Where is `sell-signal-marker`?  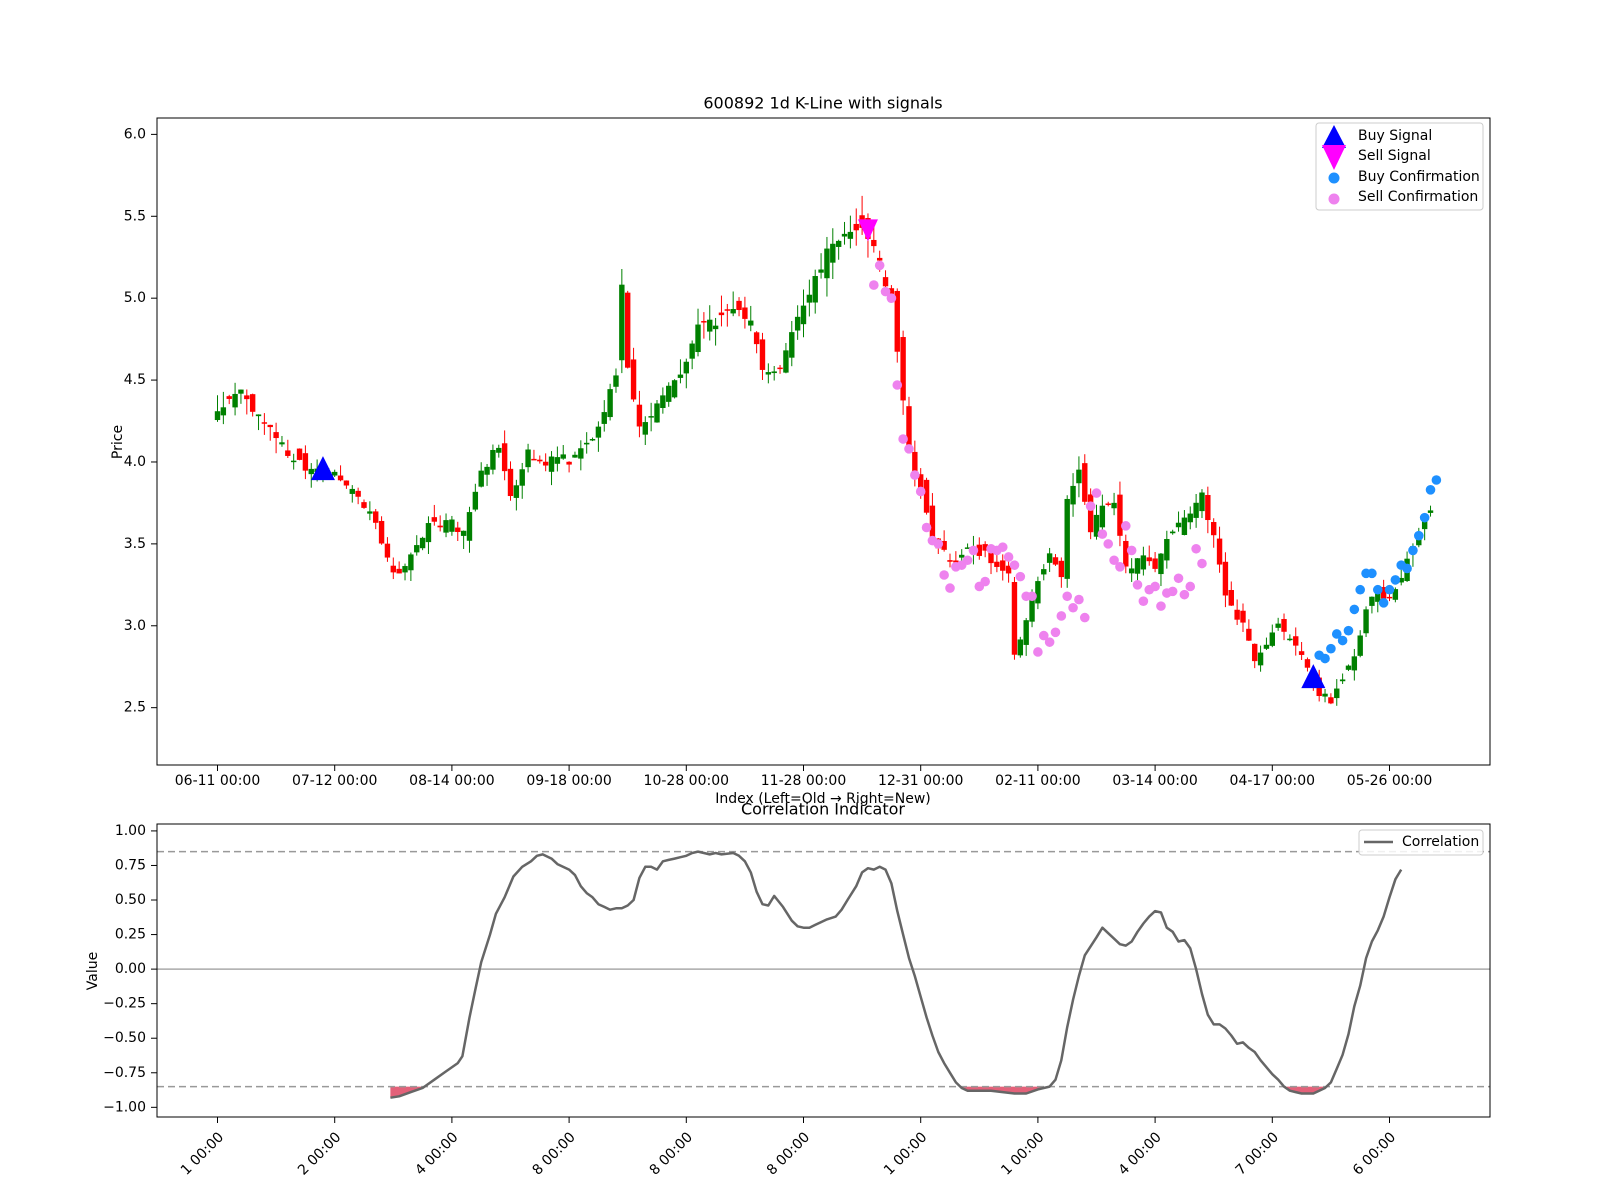 sell-signal-marker is located at coordinates (867, 230).